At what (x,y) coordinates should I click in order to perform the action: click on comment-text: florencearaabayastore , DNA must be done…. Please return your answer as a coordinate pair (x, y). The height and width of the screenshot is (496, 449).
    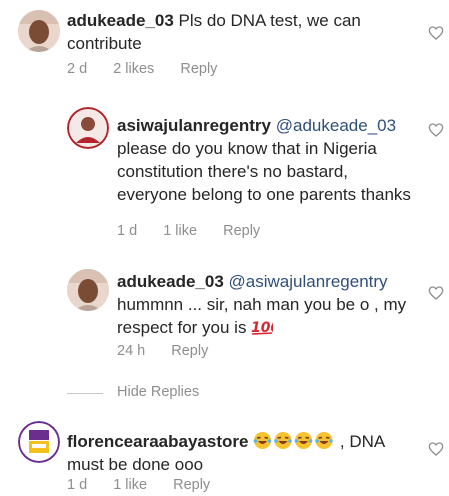
    Looking at the image, I should click on (237, 453).